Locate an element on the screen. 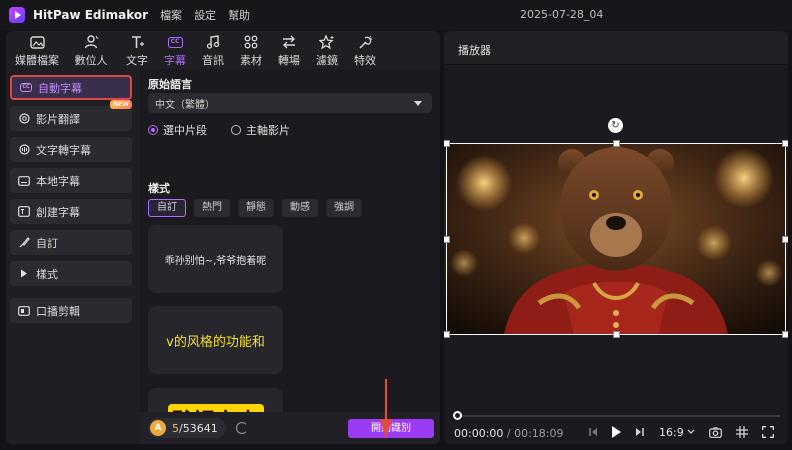  timecode: 00:00:00 / 00:18:09 is located at coordinates (509, 433).